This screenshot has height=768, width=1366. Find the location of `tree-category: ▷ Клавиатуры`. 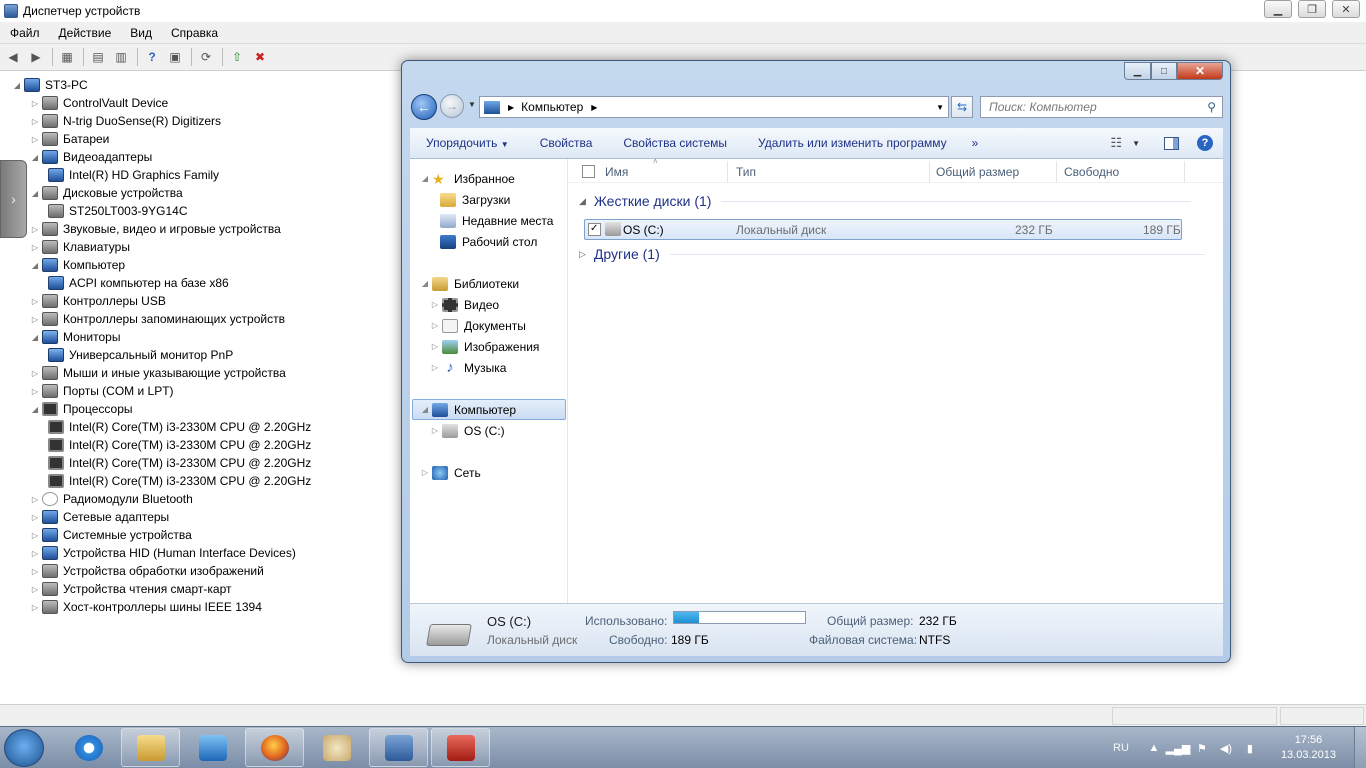

tree-category: ▷ Клавиатуры is located at coordinates (80, 247).